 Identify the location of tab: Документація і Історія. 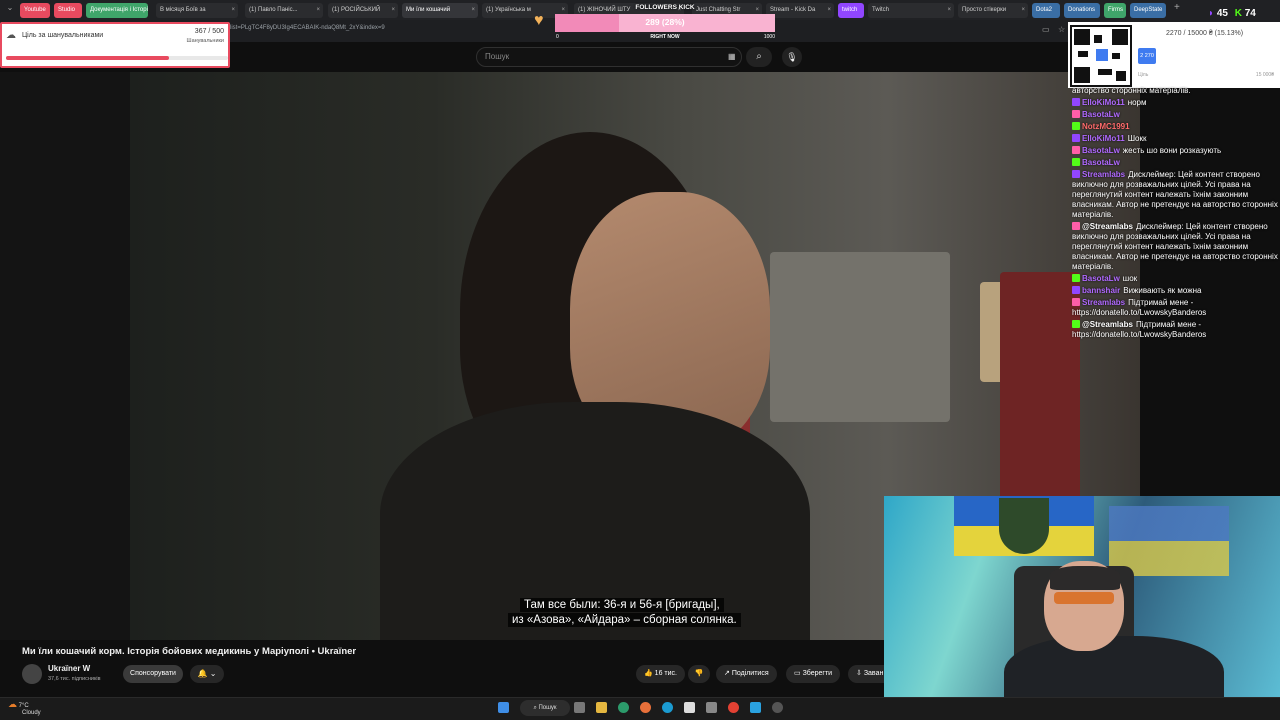
(117, 10).